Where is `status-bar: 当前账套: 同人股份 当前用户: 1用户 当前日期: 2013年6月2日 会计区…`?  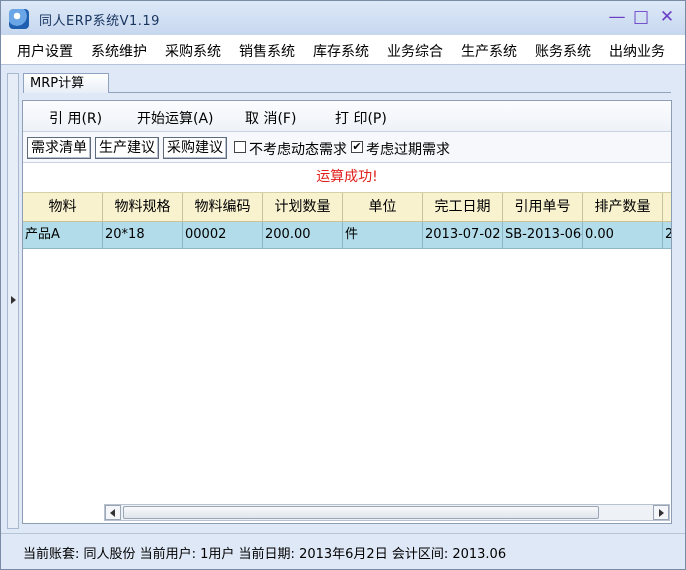 status-bar: 当前账套: 同人股份 当前用户: 1用户 当前日期: 2013年6月2日 会计区… is located at coordinates (343, 551).